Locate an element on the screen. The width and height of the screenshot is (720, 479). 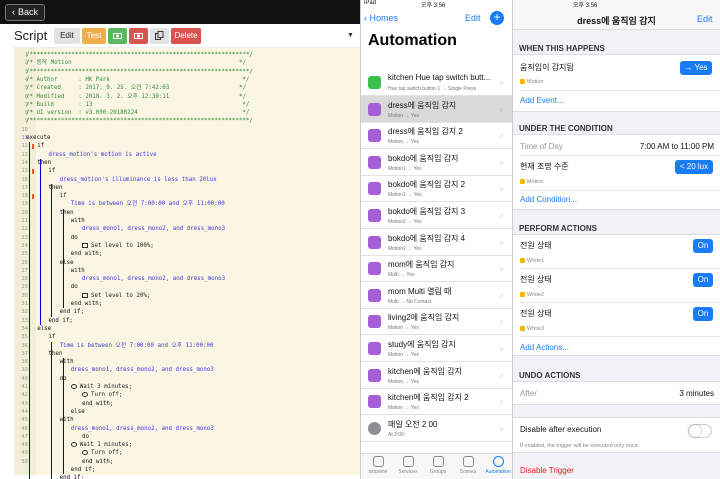
tab-sstunme: sstunme is located at coordinates (378, 465).